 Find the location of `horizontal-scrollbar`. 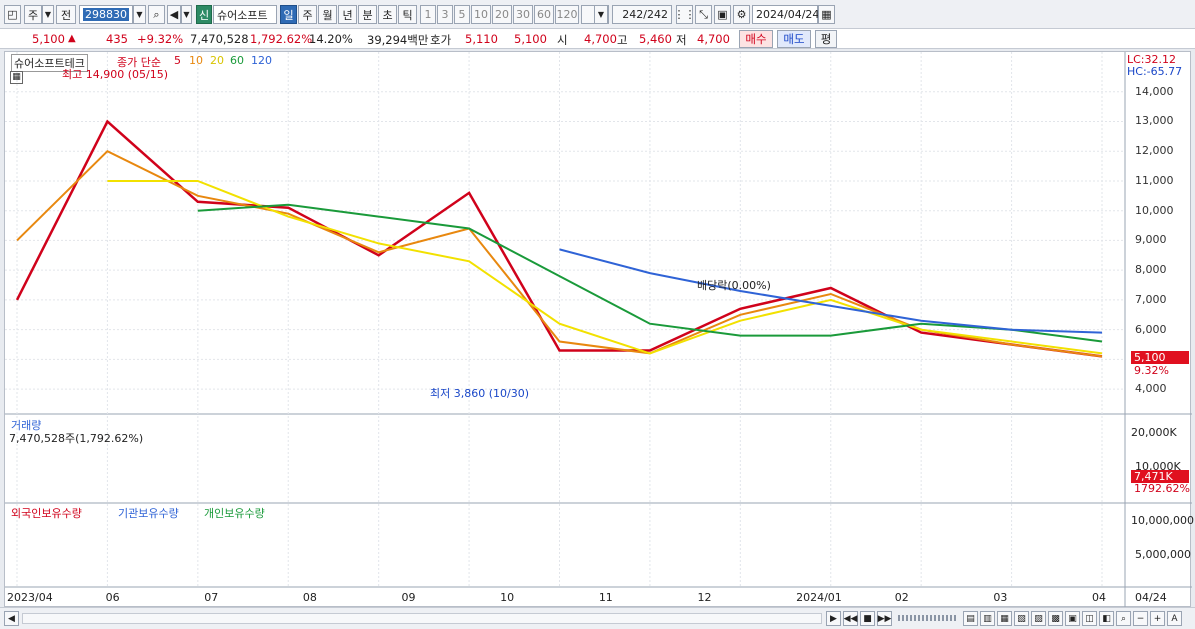

horizontal-scrollbar is located at coordinates (422, 618).